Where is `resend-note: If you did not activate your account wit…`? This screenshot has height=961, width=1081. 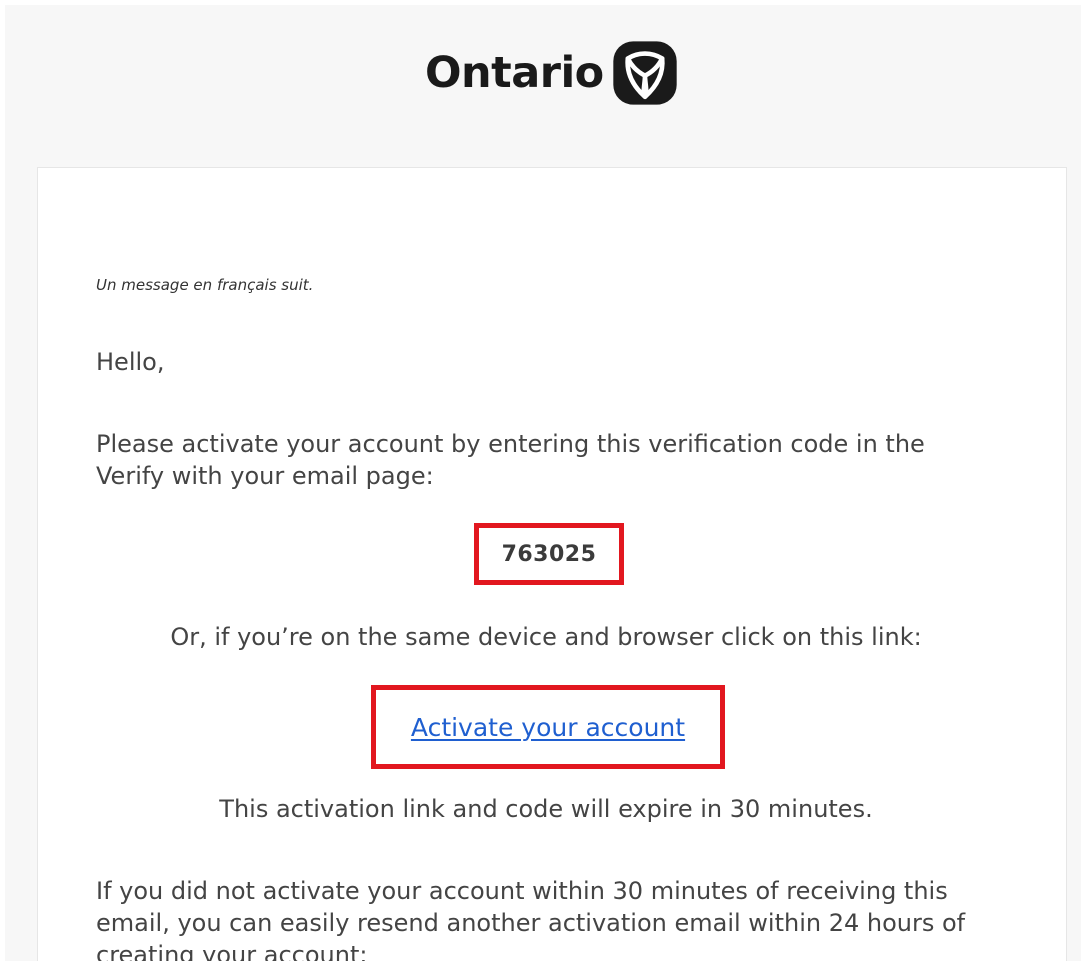 resend-note: If you did not activate your account wit… is located at coordinates (531, 919).